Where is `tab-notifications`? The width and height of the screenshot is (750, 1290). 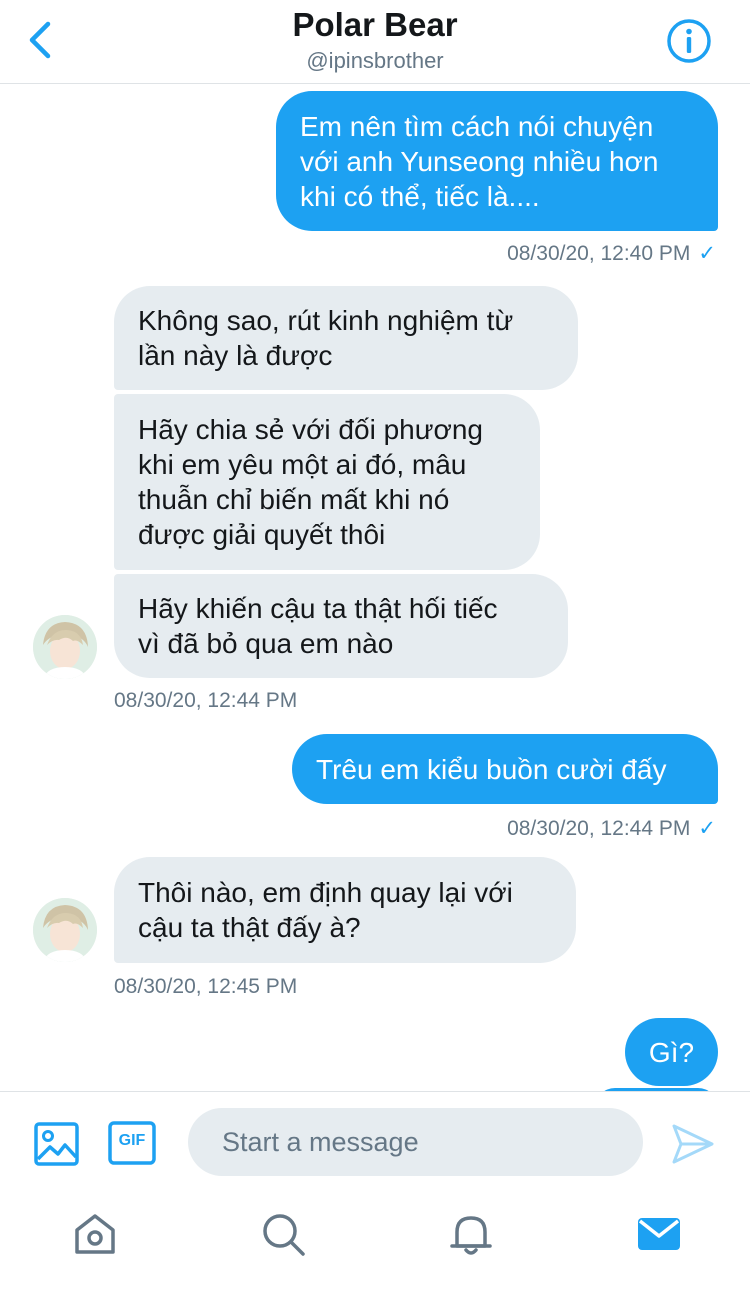 tab-notifications is located at coordinates (471, 1234).